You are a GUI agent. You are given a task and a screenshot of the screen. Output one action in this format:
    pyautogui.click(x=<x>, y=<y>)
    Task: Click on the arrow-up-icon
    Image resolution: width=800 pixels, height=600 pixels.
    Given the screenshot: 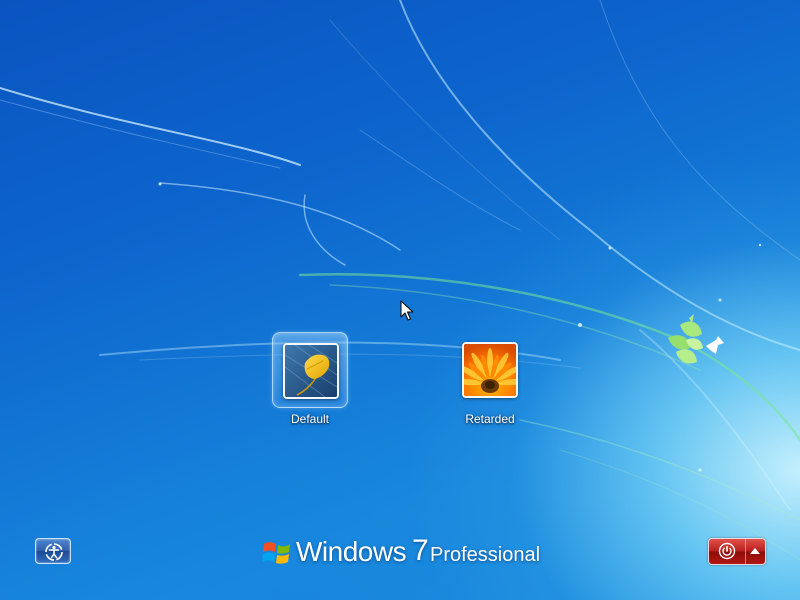 What is the action you would take?
    pyautogui.click(x=755, y=551)
    